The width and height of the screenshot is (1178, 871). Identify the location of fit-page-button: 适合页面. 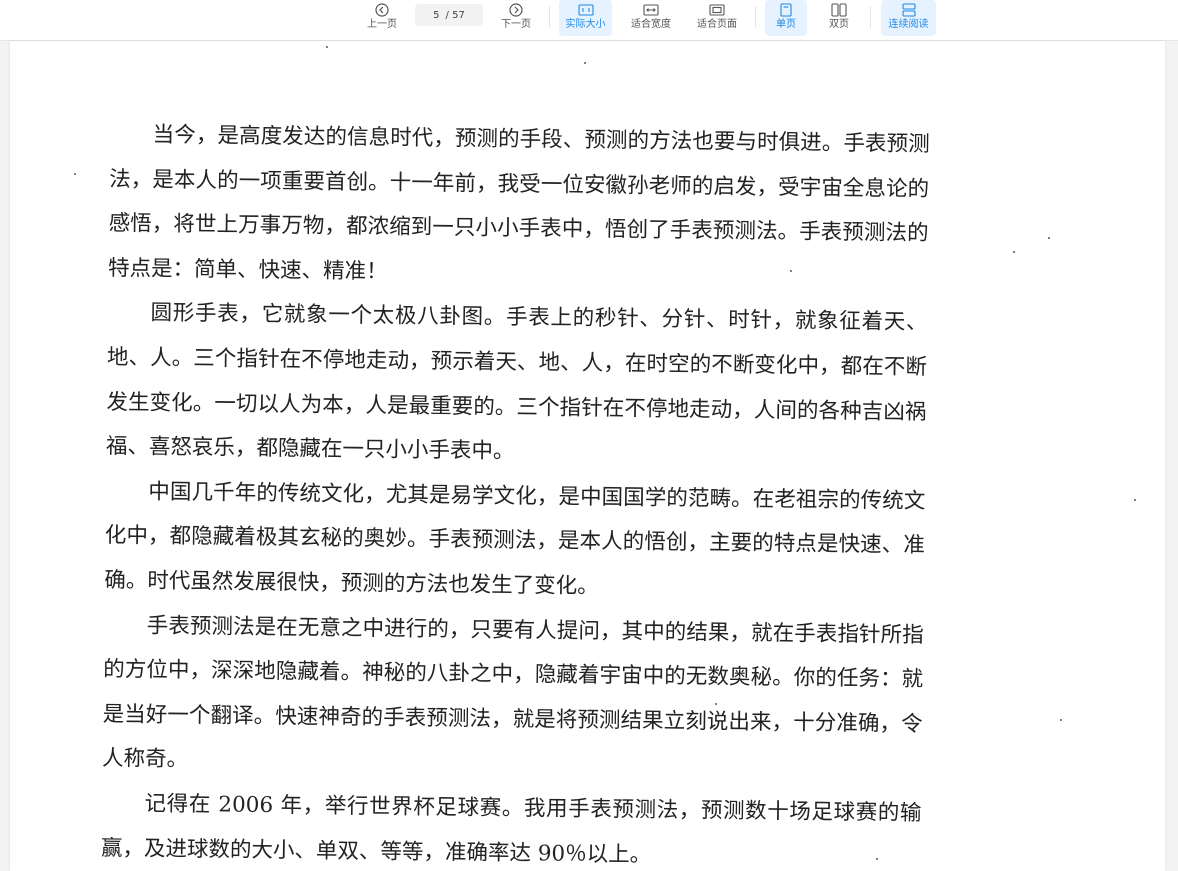
(717, 18).